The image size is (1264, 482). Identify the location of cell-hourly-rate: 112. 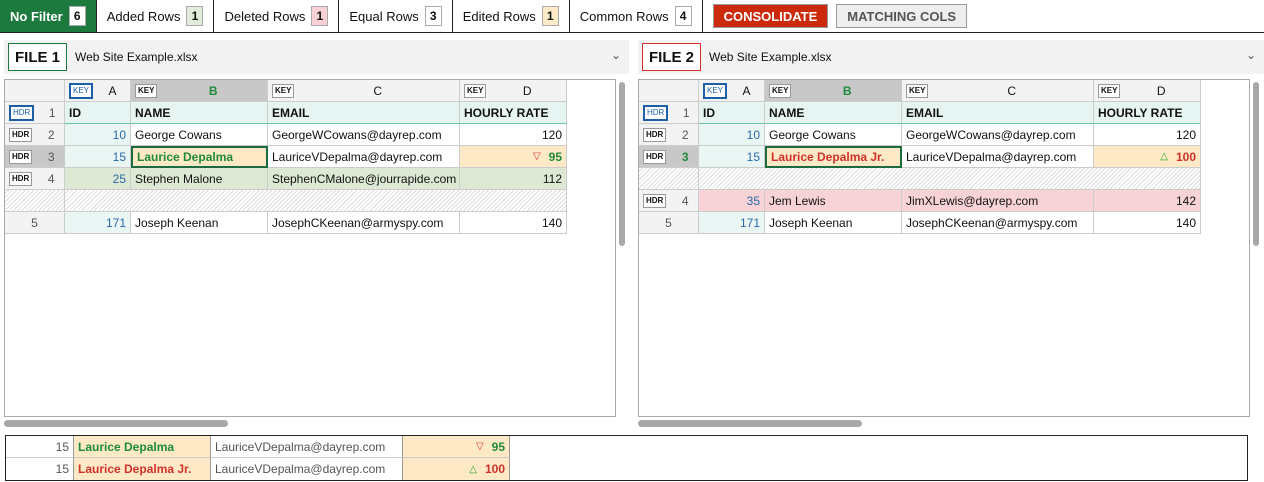
(513, 179).